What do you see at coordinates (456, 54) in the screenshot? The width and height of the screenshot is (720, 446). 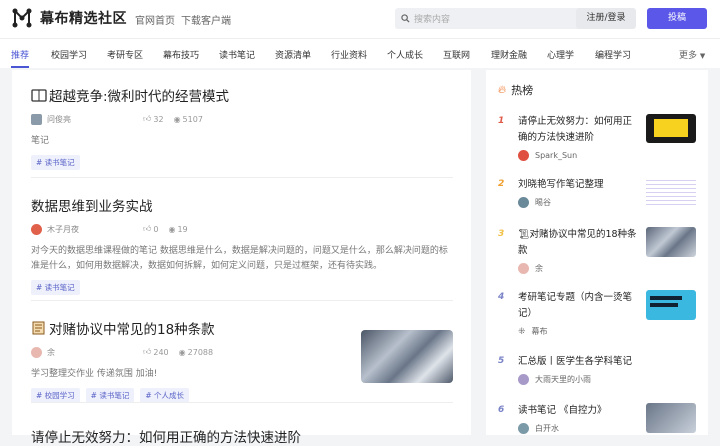 I see `tab-internet: 互联网` at bounding box center [456, 54].